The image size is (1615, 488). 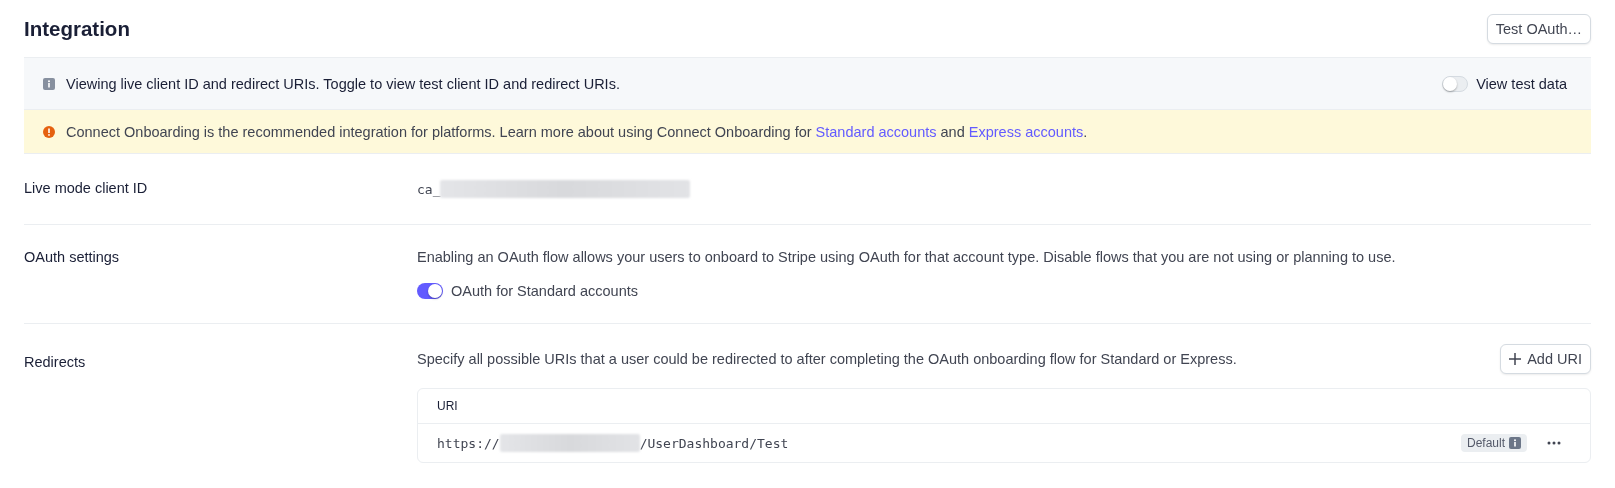 What do you see at coordinates (72, 258) in the screenshot?
I see `row-label: OAuth settings` at bounding box center [72, 258].